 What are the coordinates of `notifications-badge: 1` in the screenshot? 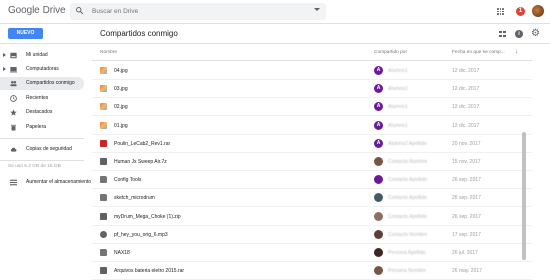 It's located at (520, 11).